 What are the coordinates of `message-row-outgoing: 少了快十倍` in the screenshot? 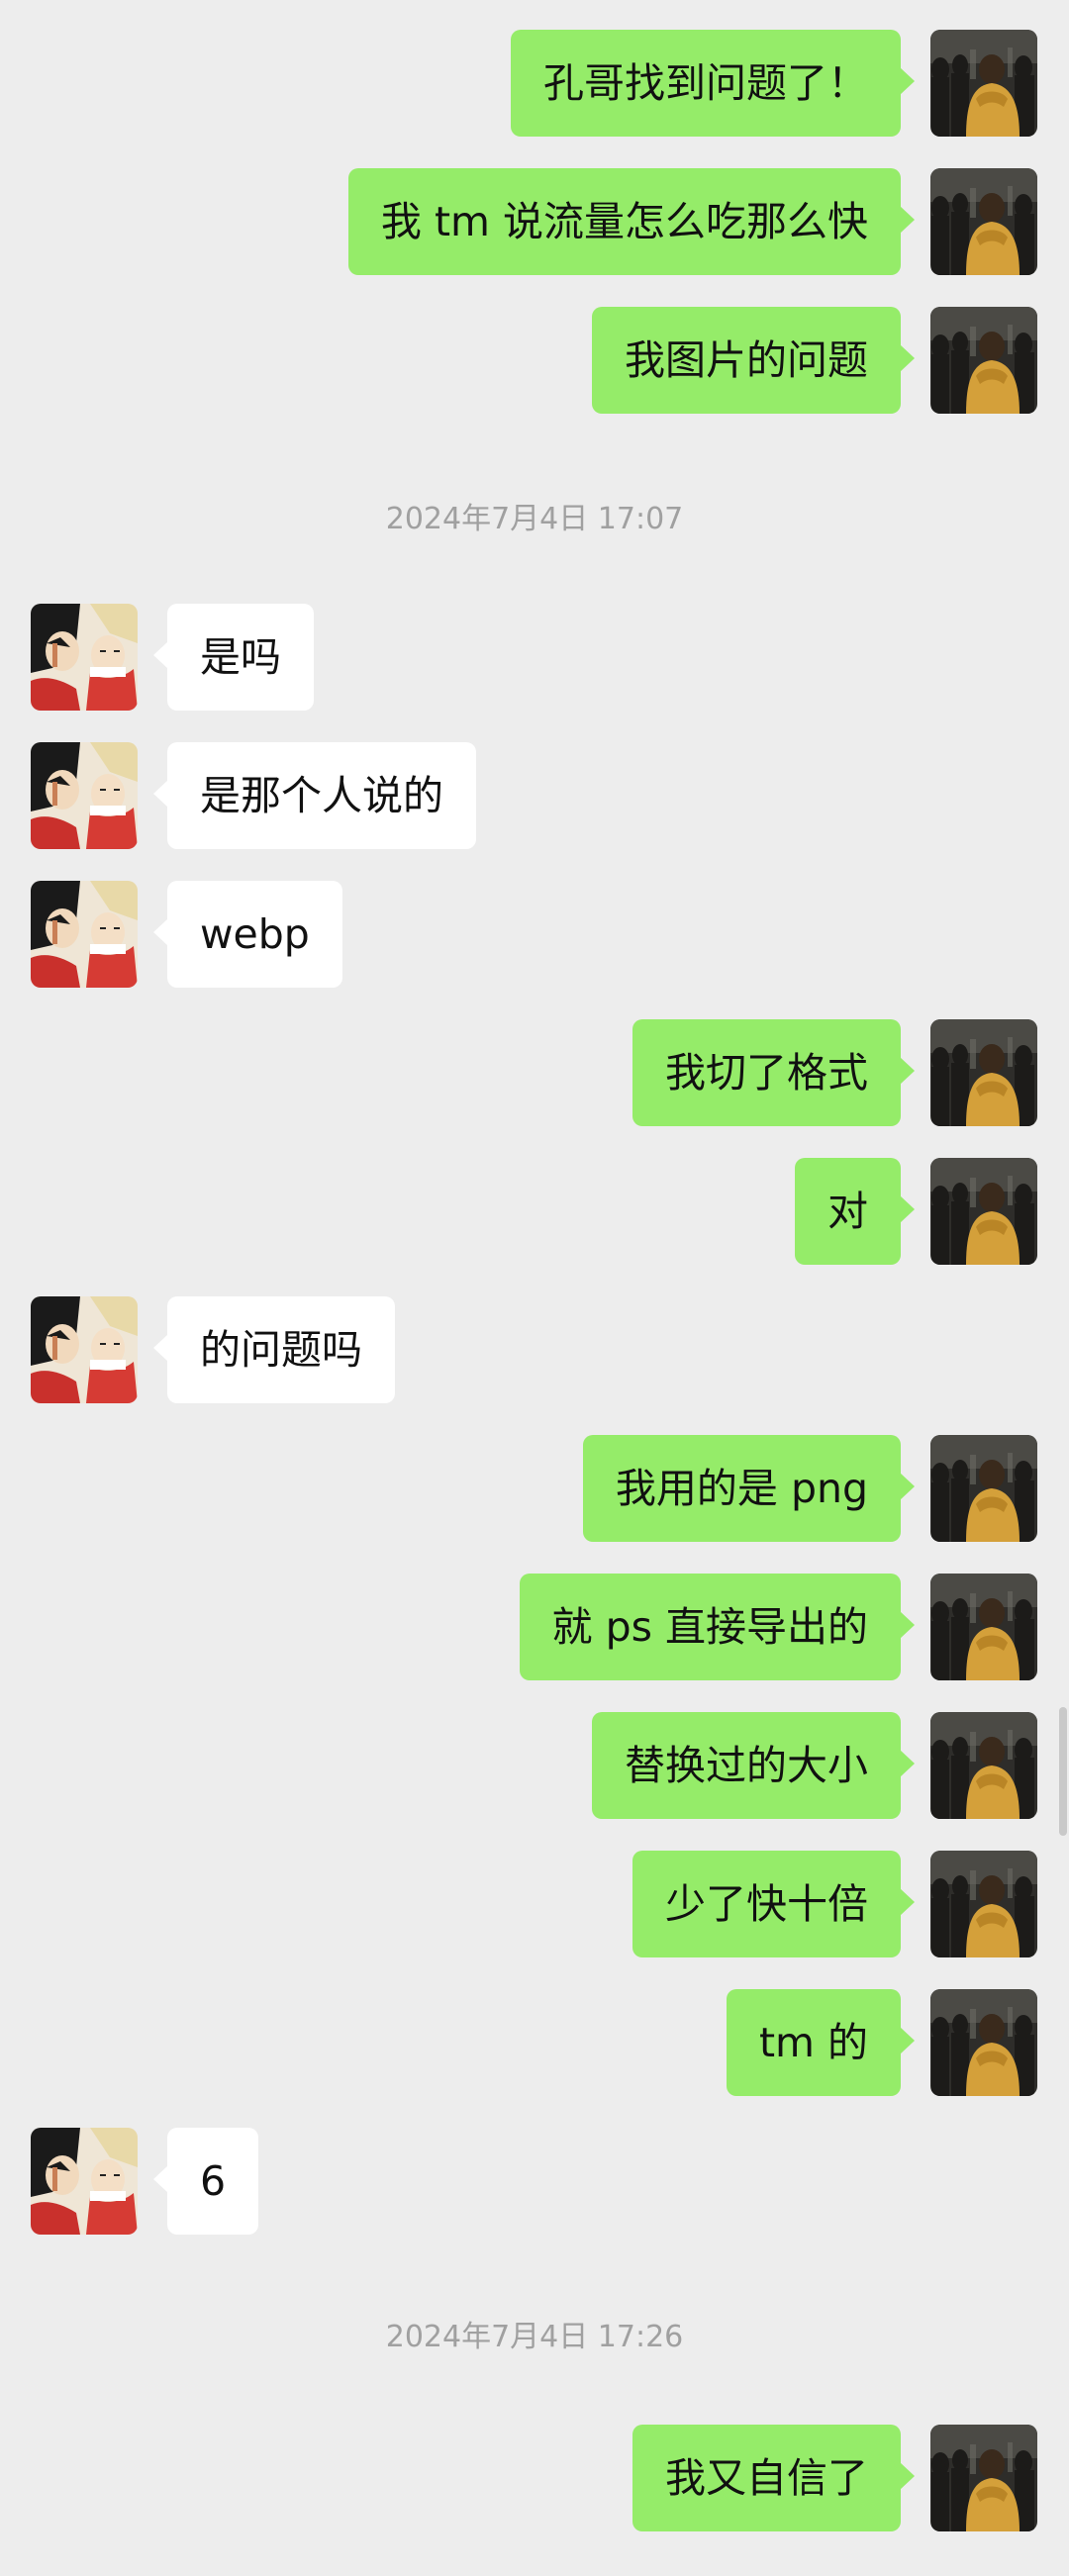 It's located at (534, 1904).